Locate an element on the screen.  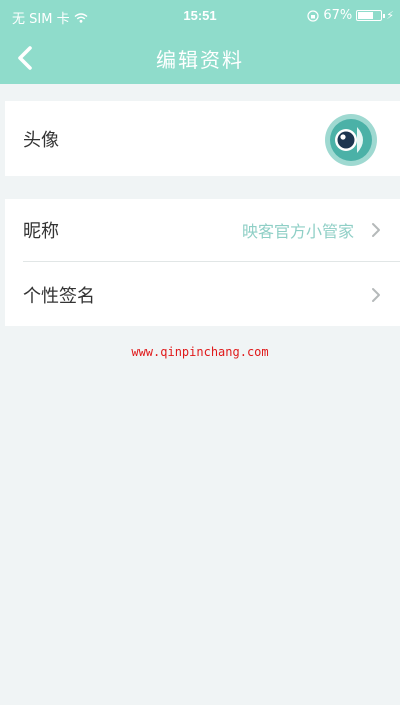
battery-tip is located at coordinates (384, 16).